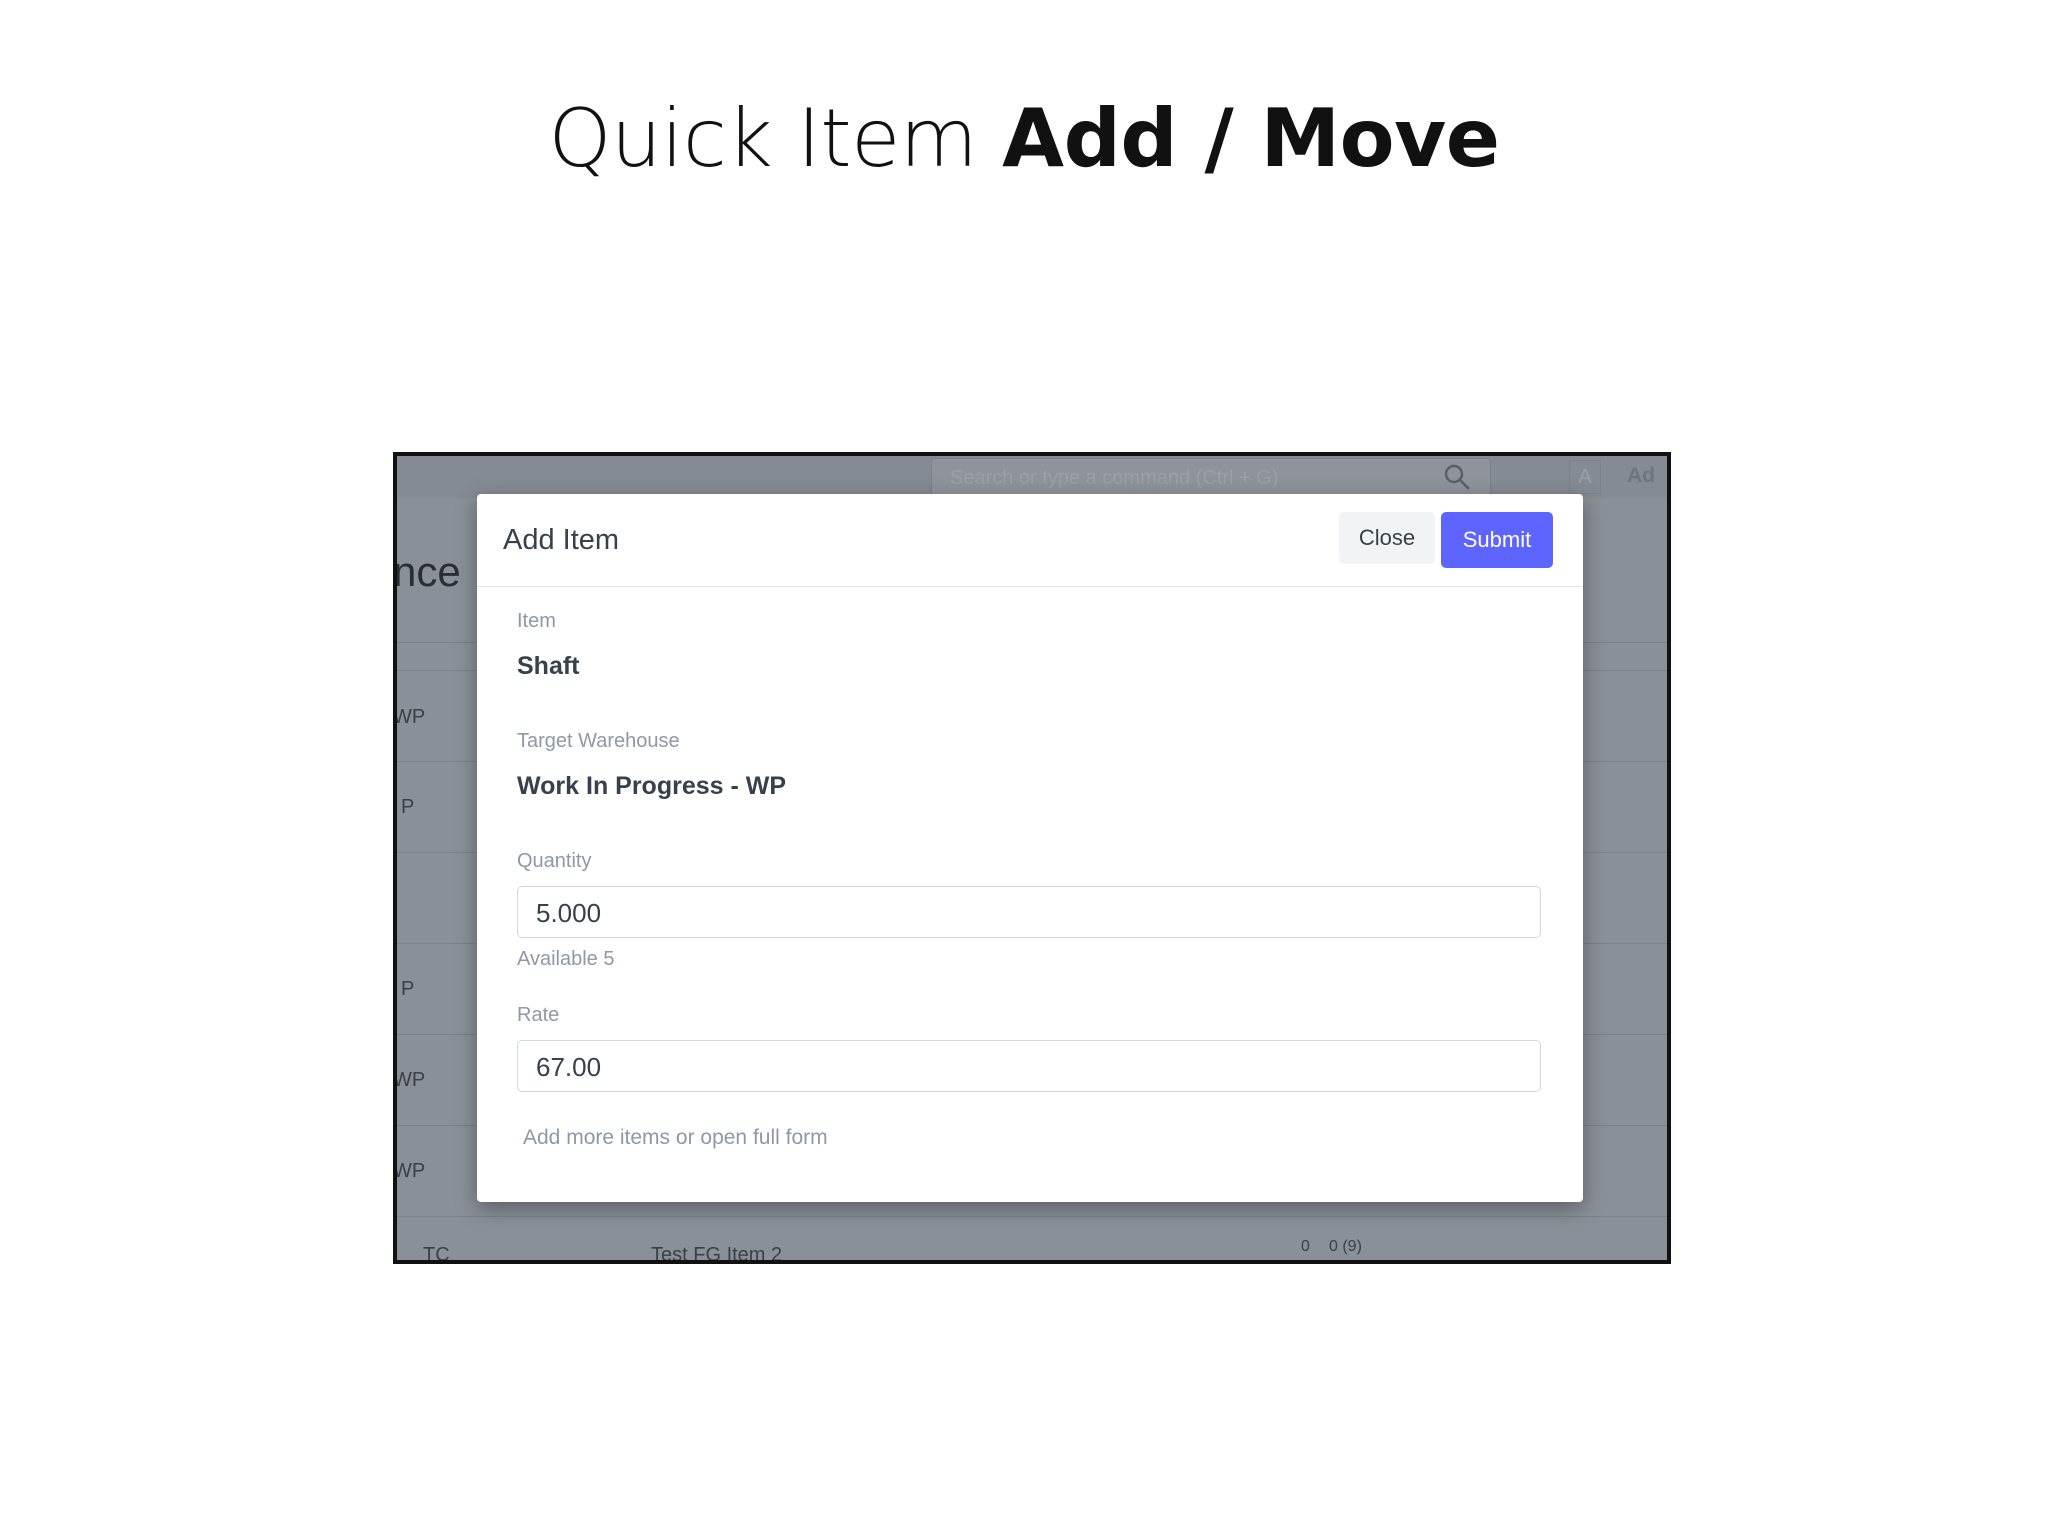  What do you see at coordinates (1030, 540) in the screenshot?
I see `dialog-header: Add Item Close Submit` at bounding box center [1030, 540].